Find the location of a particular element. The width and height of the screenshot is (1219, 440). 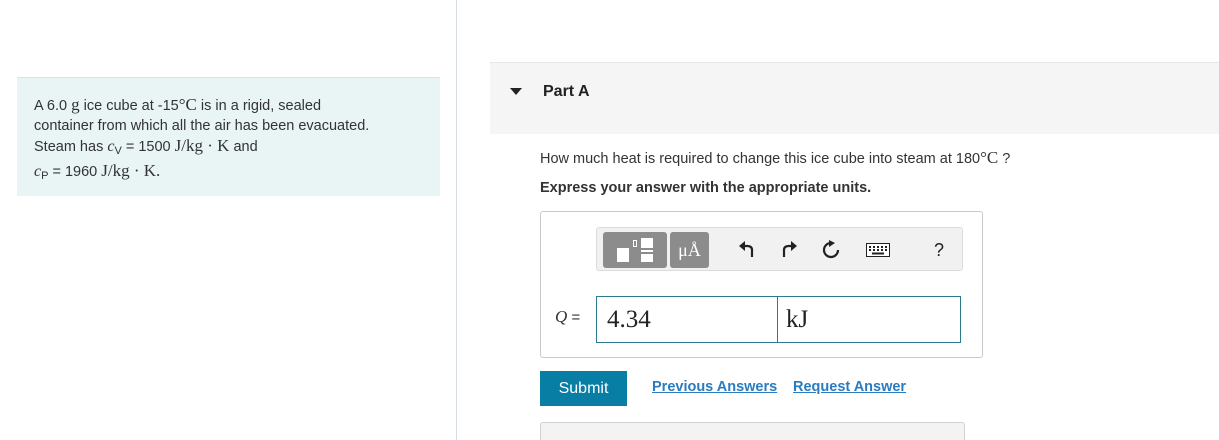

variable-symbol: Q is located at coordinates (561, 316).